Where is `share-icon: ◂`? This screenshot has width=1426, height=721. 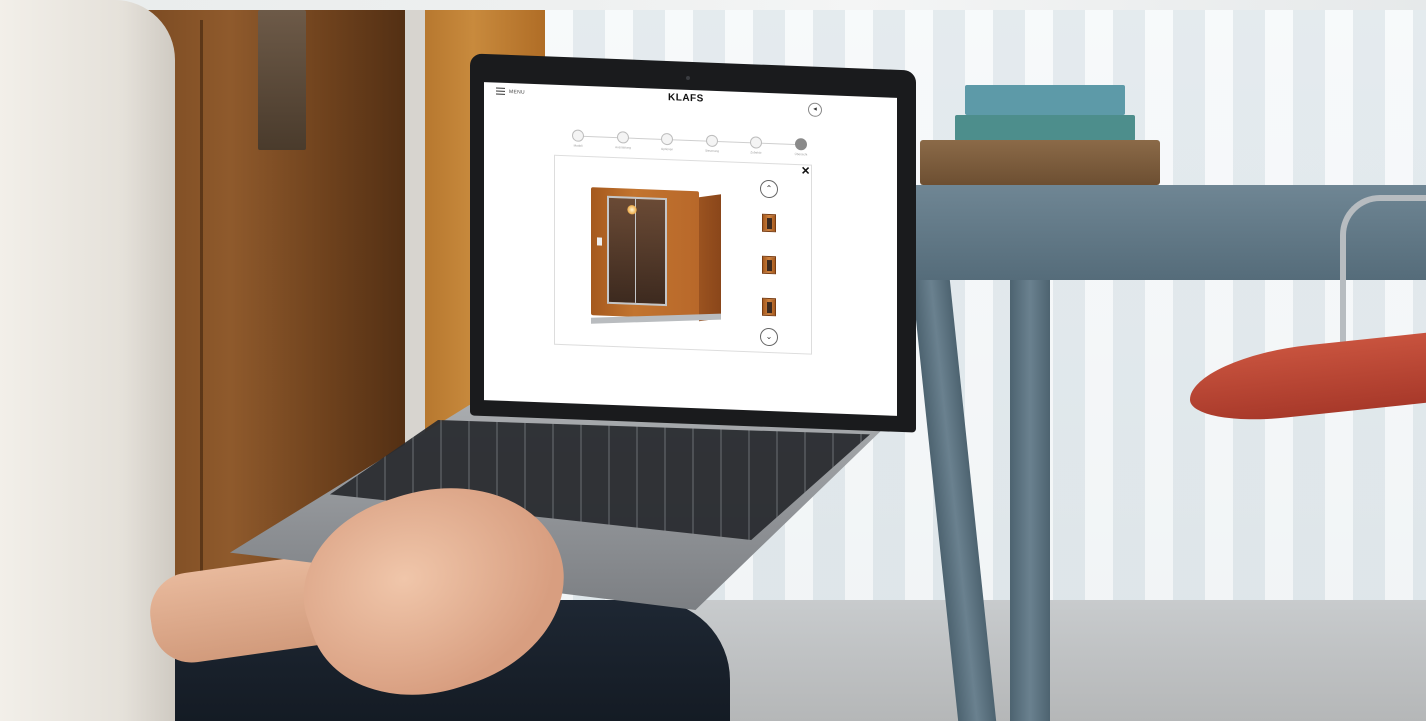 share-icon: ◂ is located at coordinates (815, 109).